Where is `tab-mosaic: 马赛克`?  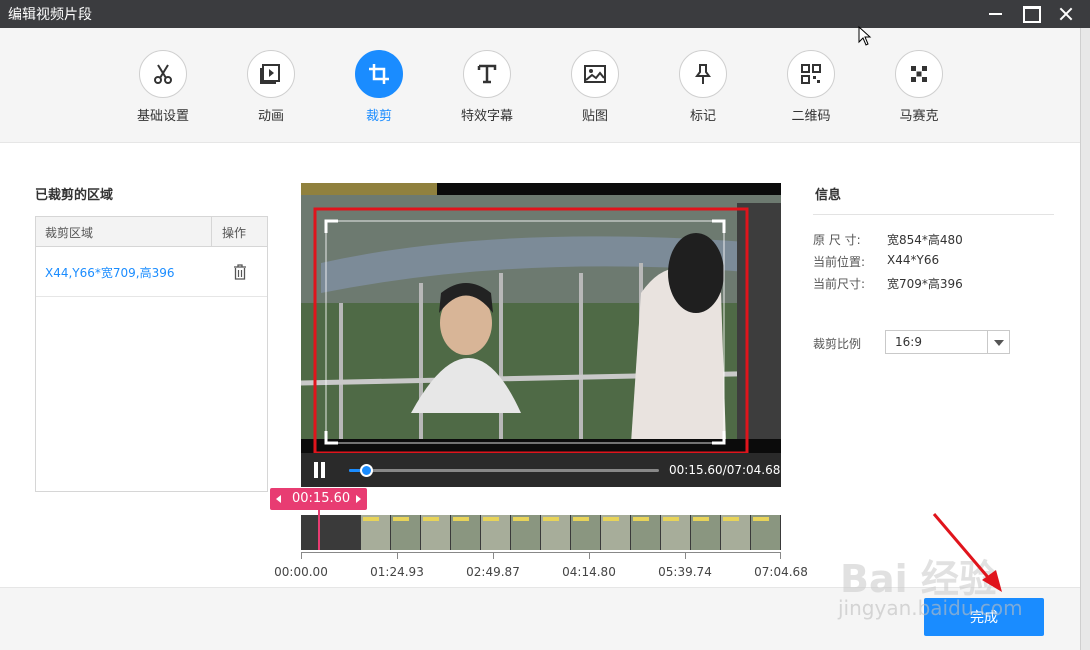
tab-mosaic: 马赛克 is located at coordinates (919, 90).